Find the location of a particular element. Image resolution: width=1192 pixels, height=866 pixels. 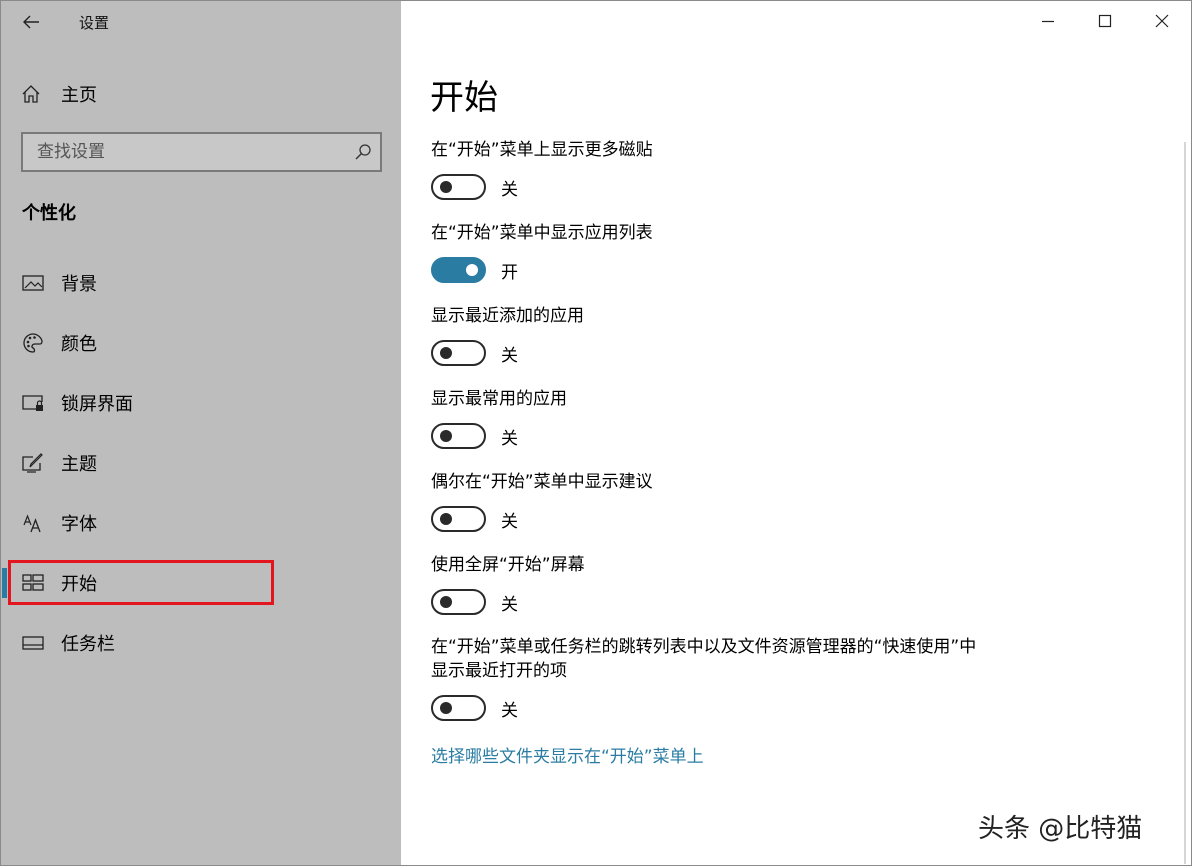

close-icon is located at coordinates (1162, 21).